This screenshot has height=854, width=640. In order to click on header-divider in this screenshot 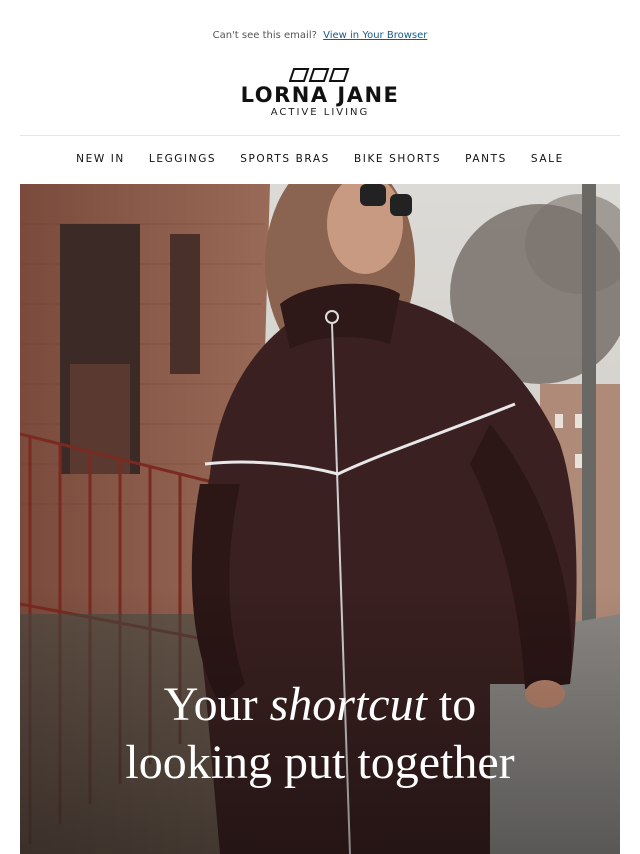, I will do `click(320, 135)`.